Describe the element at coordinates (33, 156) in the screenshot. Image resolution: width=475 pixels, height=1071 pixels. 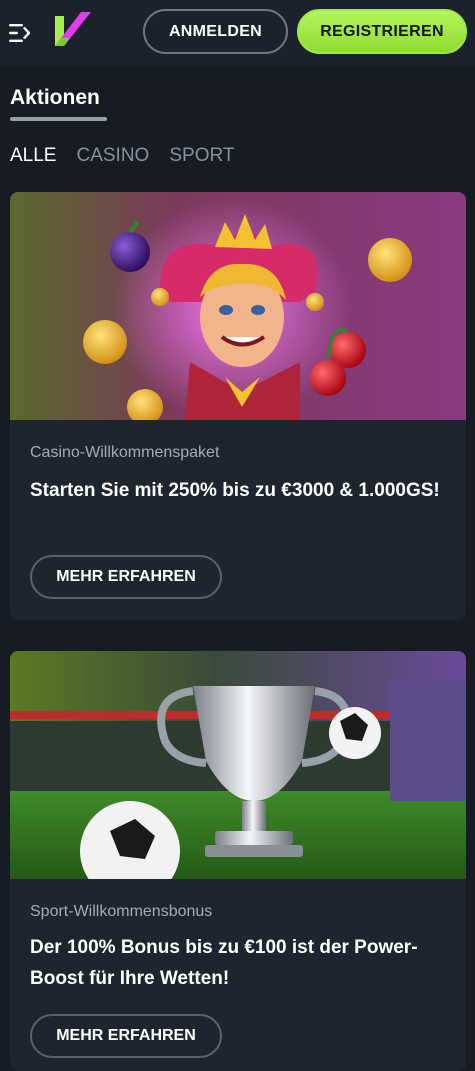
I see `tab-alle: ALLE` at that location.